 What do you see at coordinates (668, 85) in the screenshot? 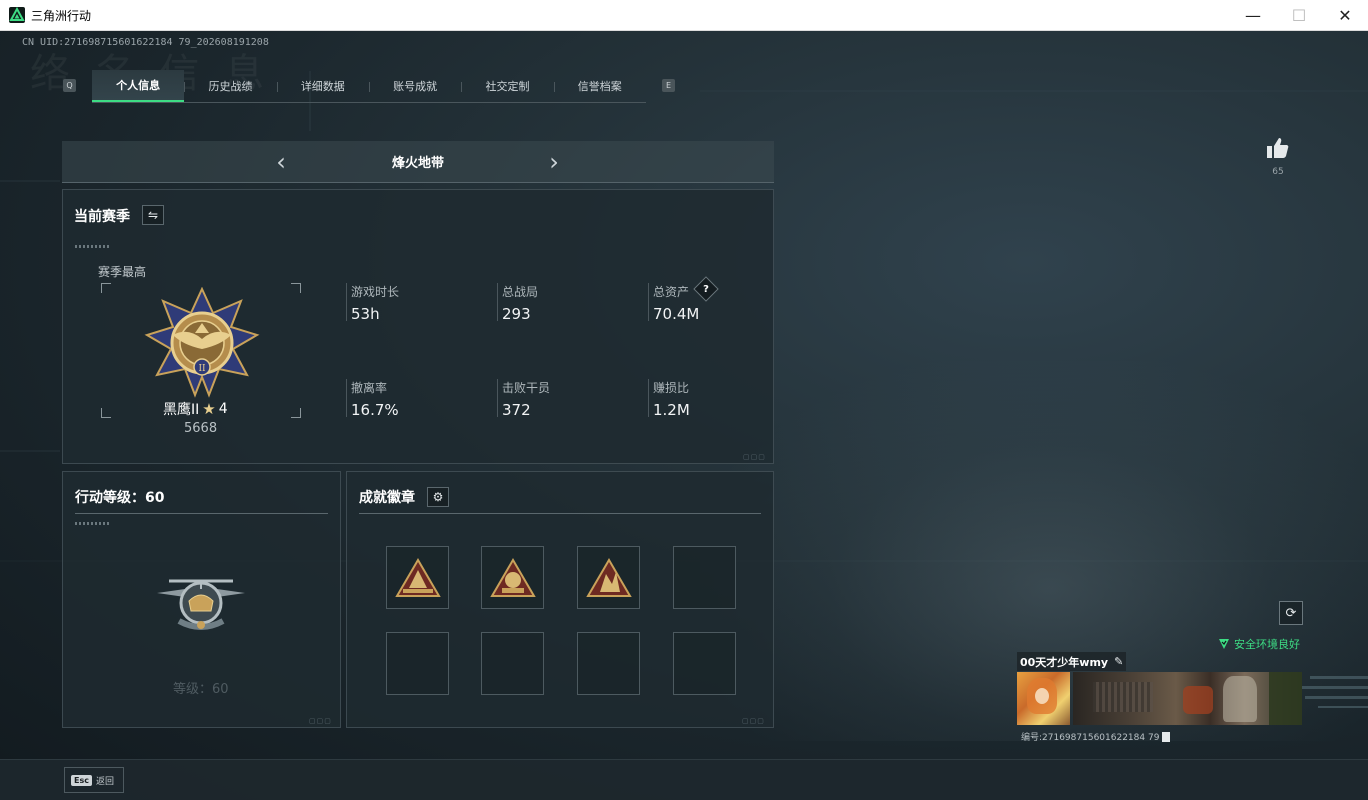
I see `tab-key-right: E` at bounding box center [668, 85].